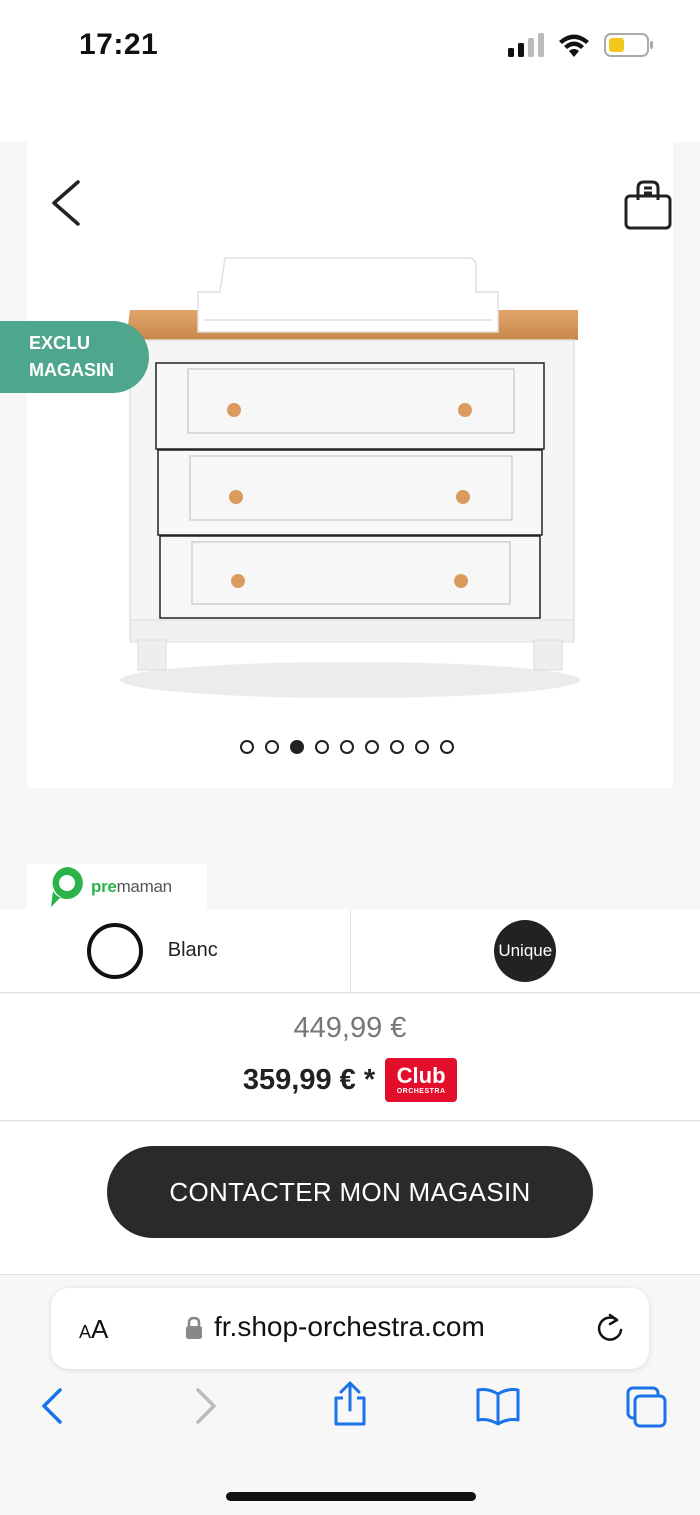 The image size is (700, 1515). What do you see at coordinates (119, 44) in the screenshot?
I see `status-time: 17:21` at bounding box center [119, 44].